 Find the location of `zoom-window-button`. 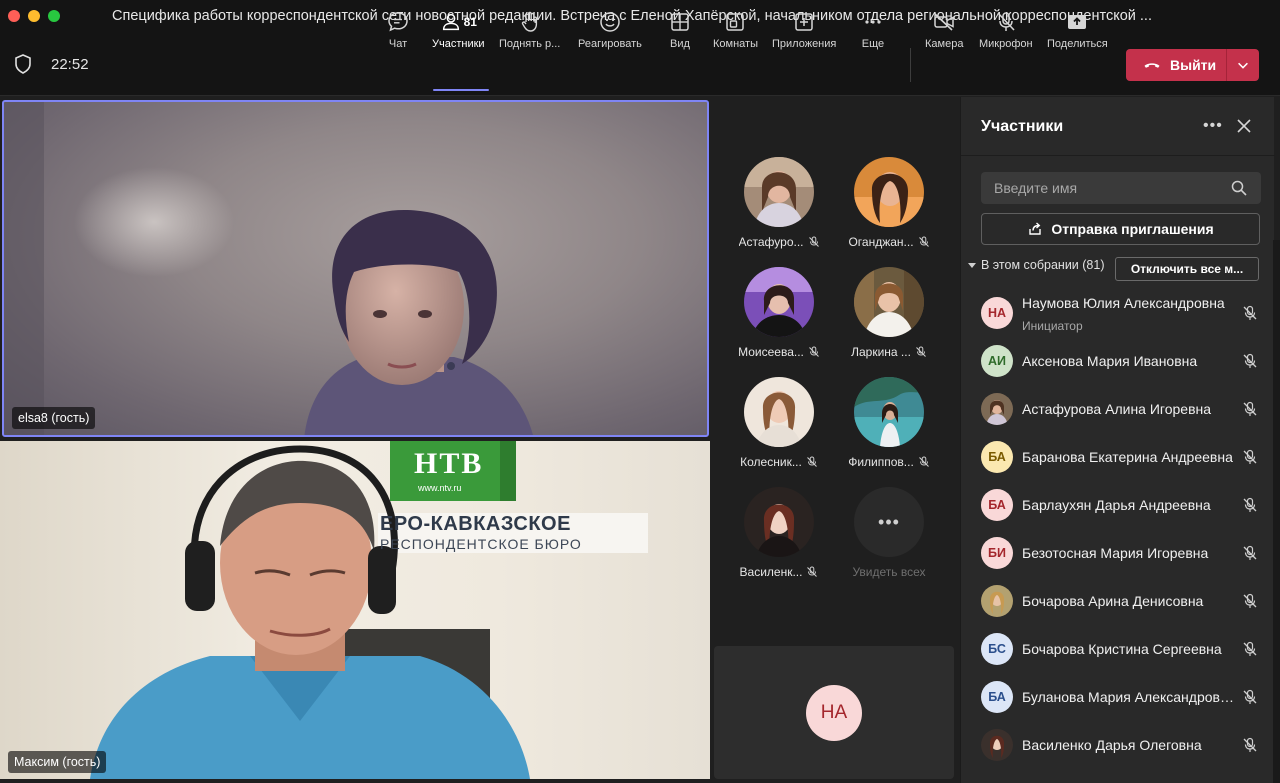

zoom-window-button is located at coordinates (54, 16).